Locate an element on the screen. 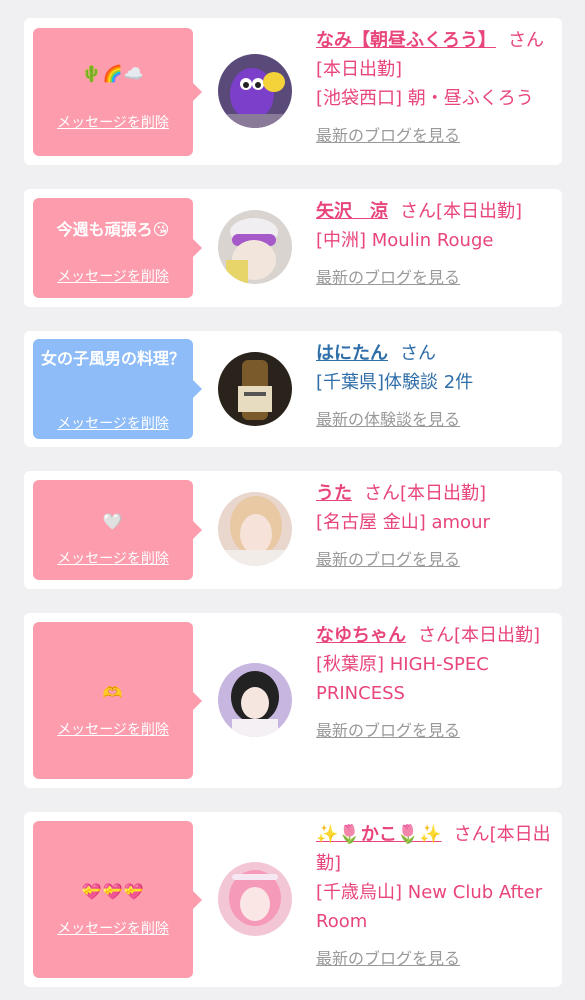 The width and height of the screenshot is (585, 1000). shop-label: [名古屋 金山] amour is located at coordinates (403, 522).